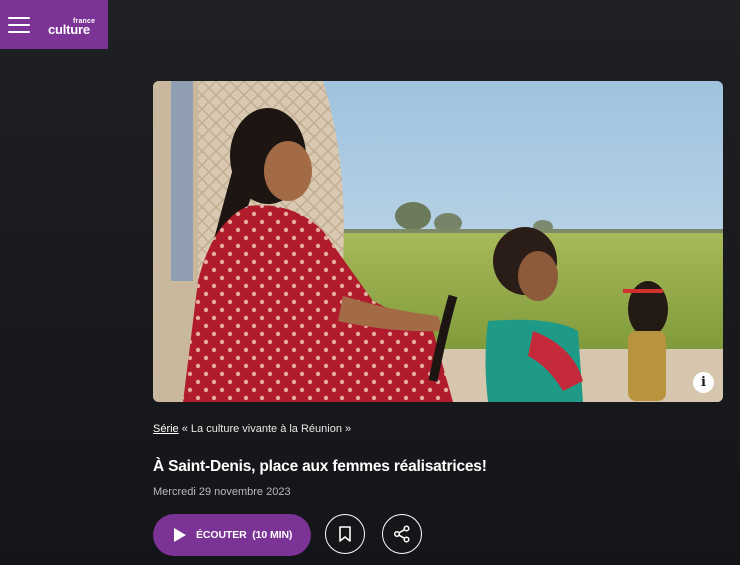 This screenshot has height=565, width=740. Describe the element at coordinates (180, 535) in the screenshot. I see `play-icon` at that location.